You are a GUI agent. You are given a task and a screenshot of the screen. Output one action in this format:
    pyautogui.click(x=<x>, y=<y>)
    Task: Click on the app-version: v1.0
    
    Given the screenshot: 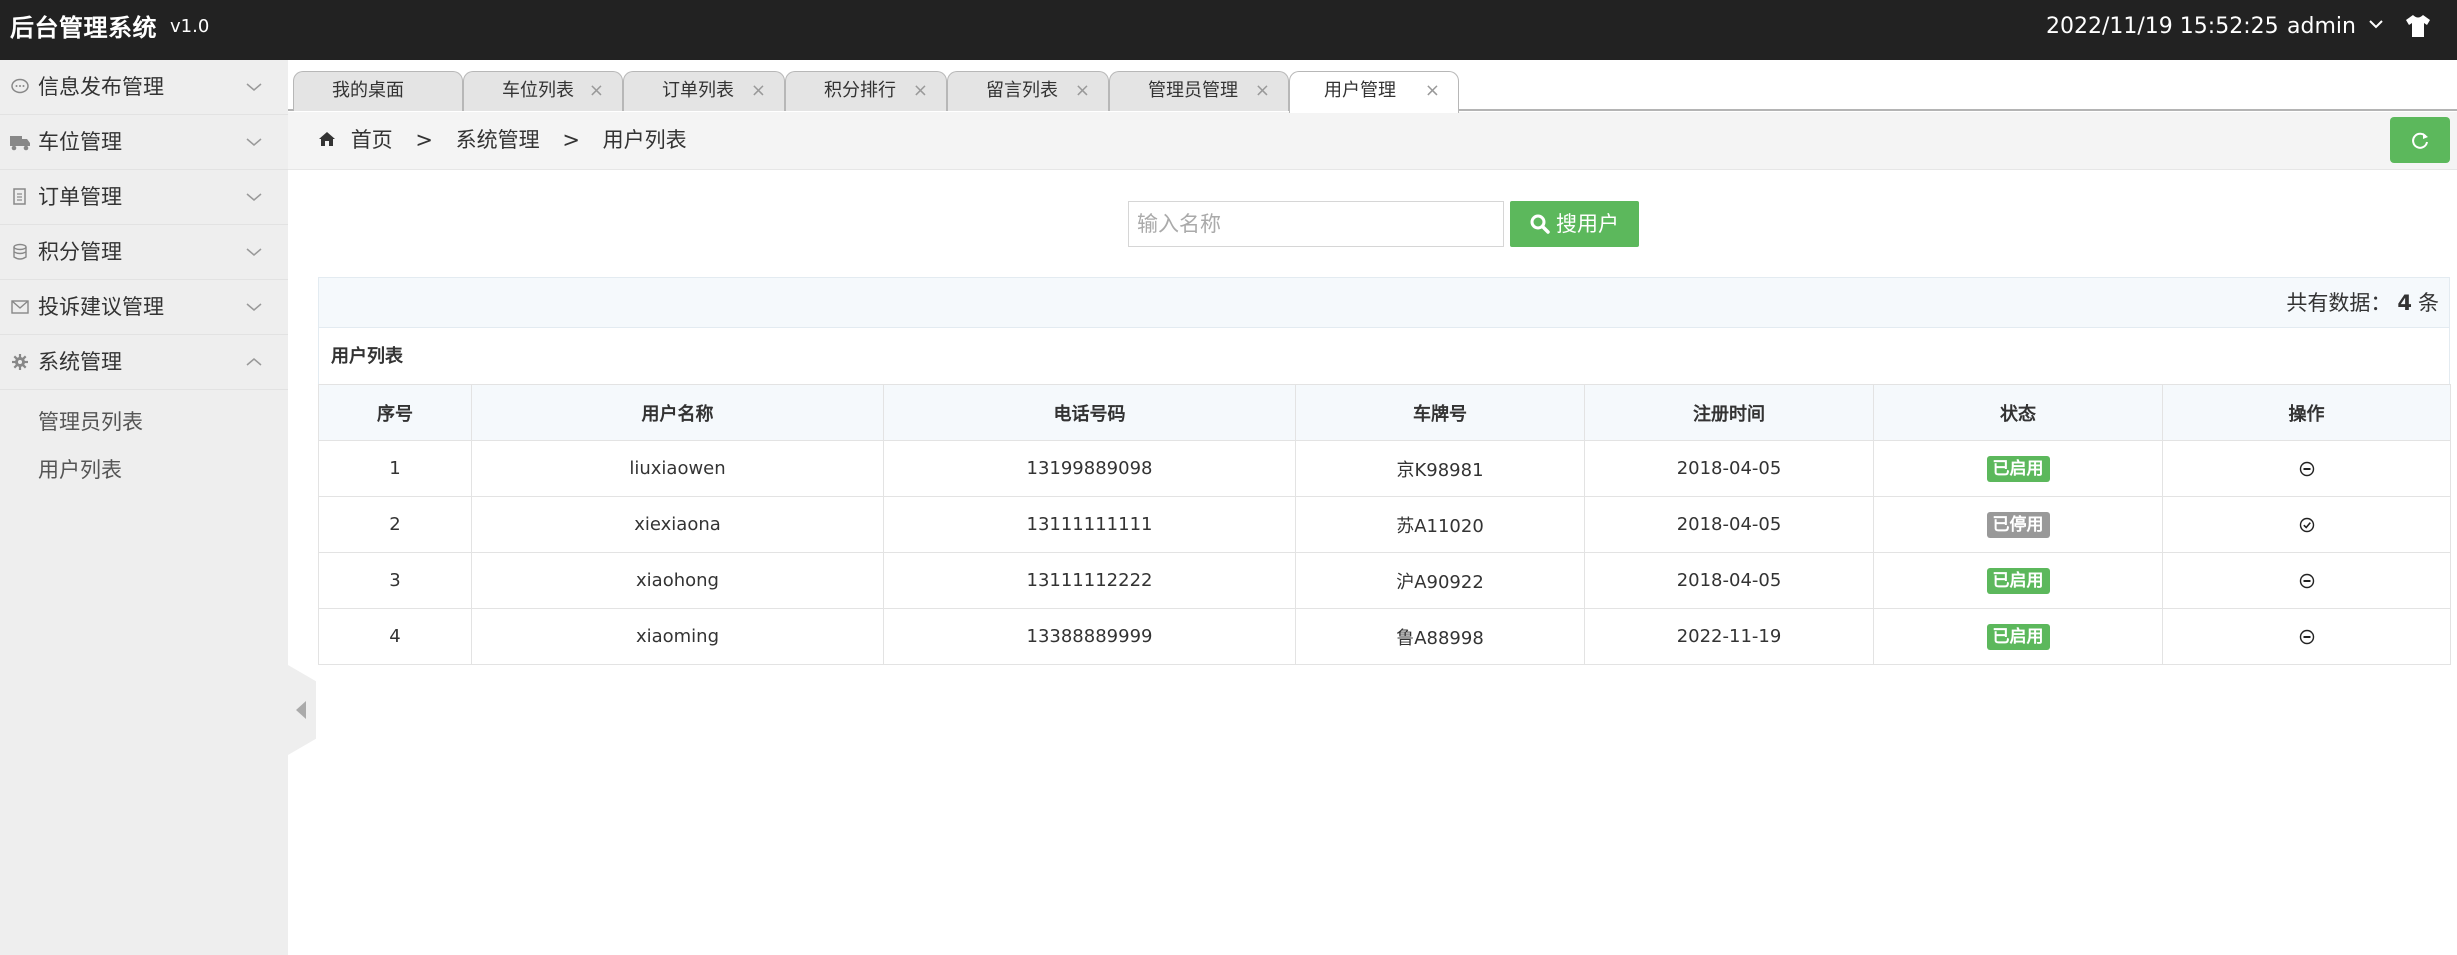 What is the action you would take?
    pyautogui.click(x=190, y=26)
    